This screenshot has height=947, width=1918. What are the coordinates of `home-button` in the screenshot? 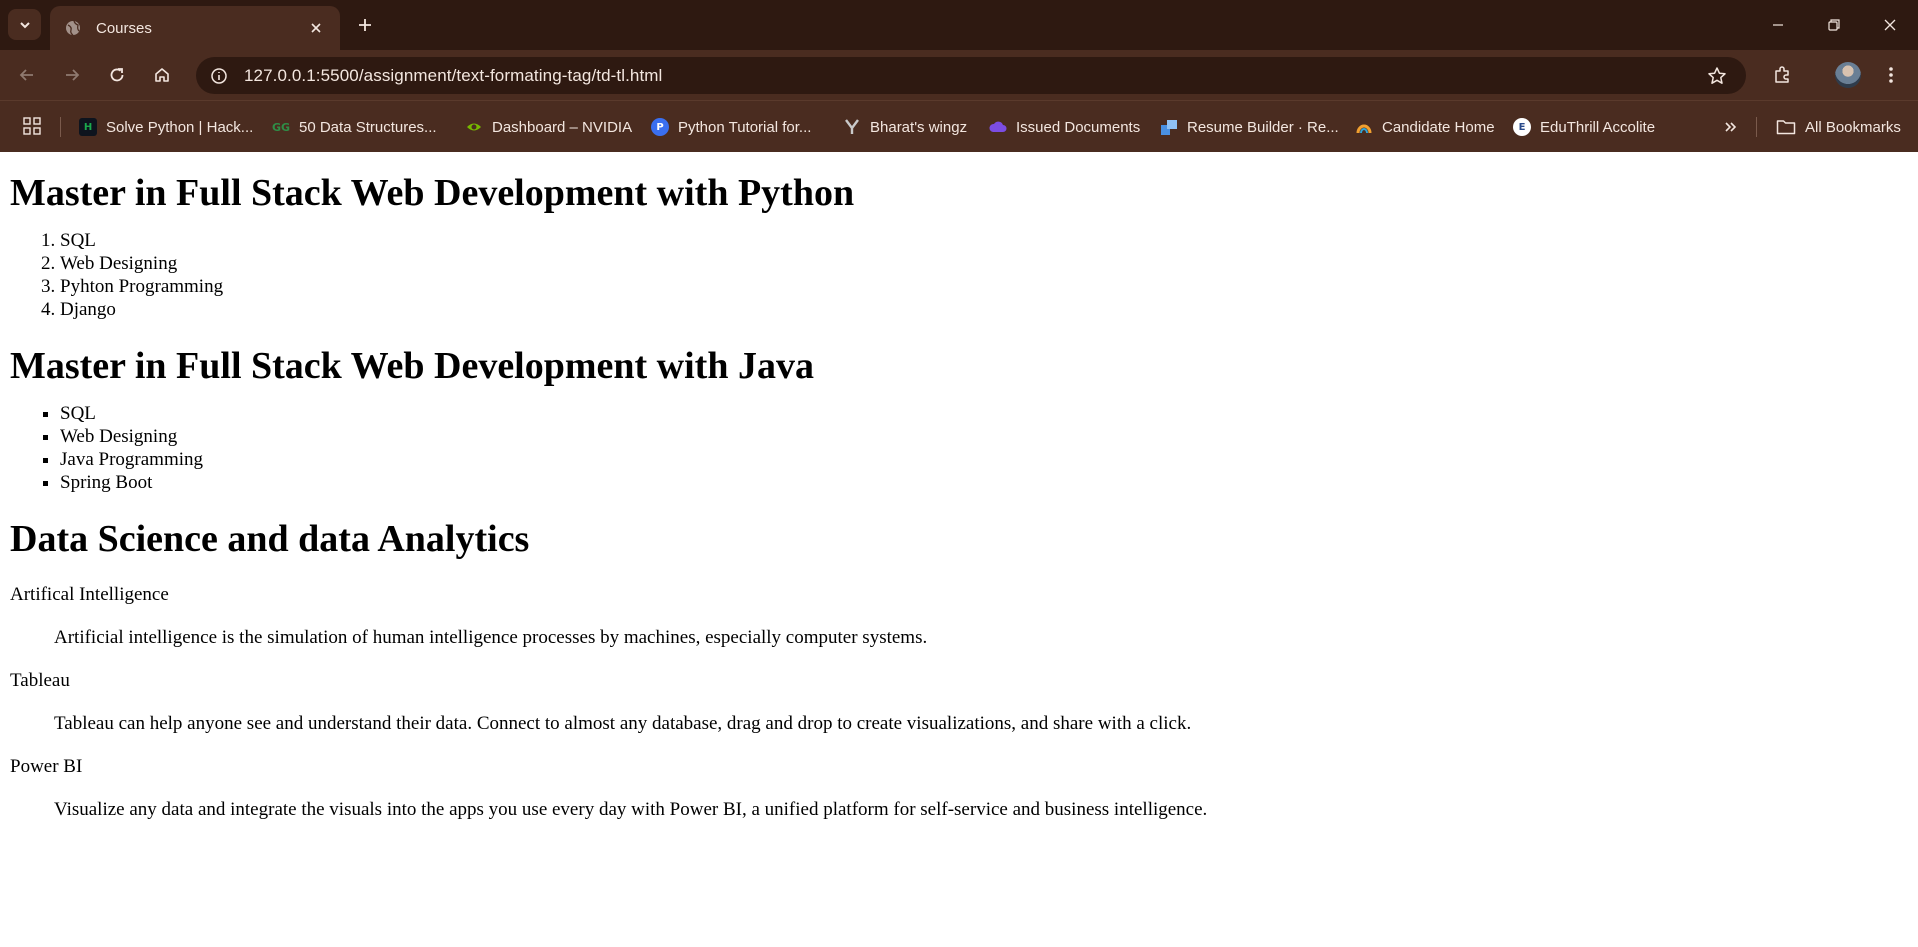 It's located at (162, 75).